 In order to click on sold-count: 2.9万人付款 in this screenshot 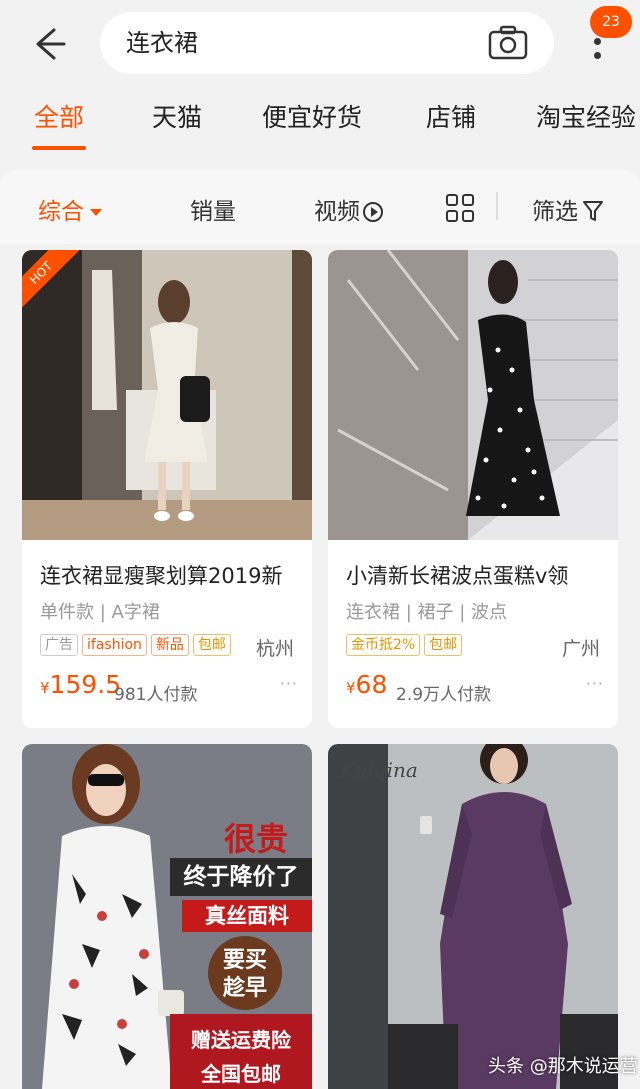, I will do `click(444, 695)`.